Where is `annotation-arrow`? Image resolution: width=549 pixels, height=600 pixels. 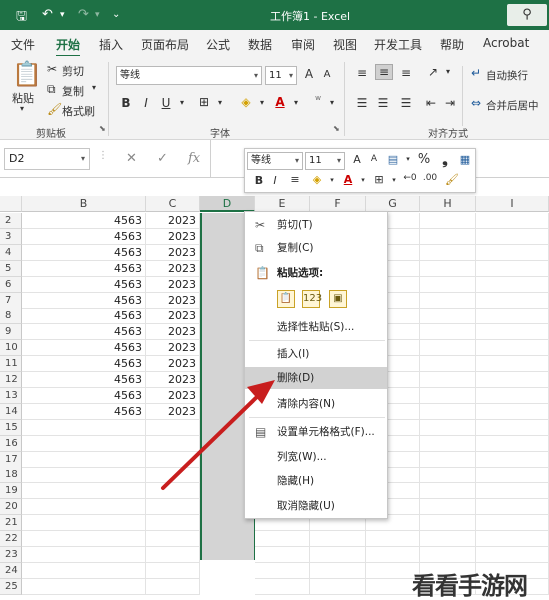 annotation-arrow is located at coordinates (218, 435).